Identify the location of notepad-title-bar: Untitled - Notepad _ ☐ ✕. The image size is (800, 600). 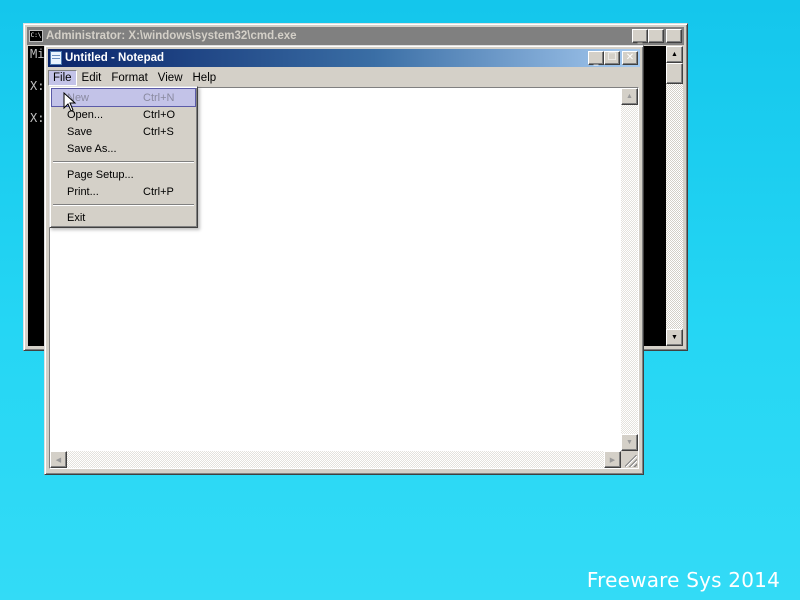
(344, 58).